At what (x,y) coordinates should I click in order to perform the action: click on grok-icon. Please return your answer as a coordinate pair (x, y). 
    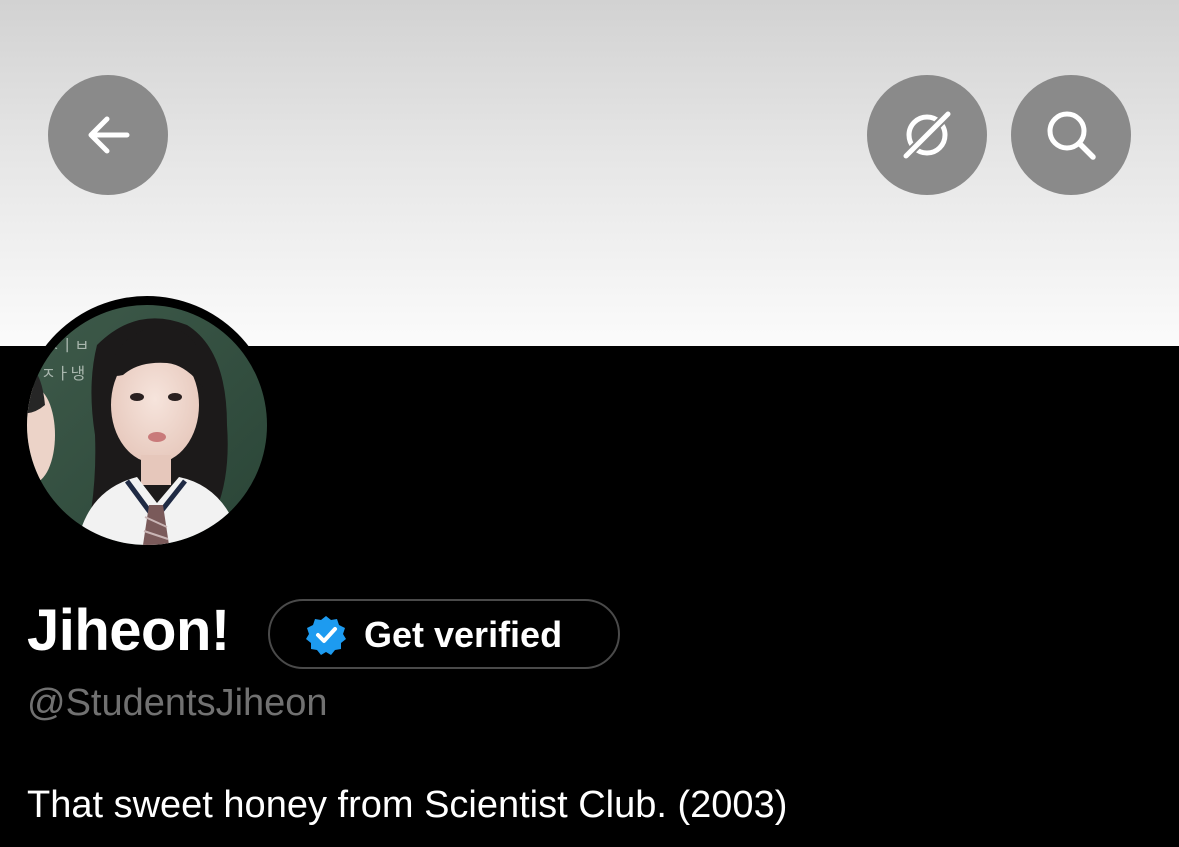
    Looking at the image, I should click on (927, 135).